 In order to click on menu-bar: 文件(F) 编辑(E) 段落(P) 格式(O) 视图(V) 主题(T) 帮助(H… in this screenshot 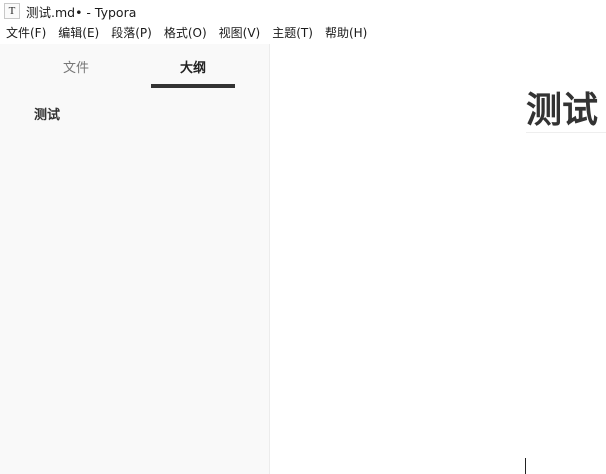, I will do `click(303, 33)`.